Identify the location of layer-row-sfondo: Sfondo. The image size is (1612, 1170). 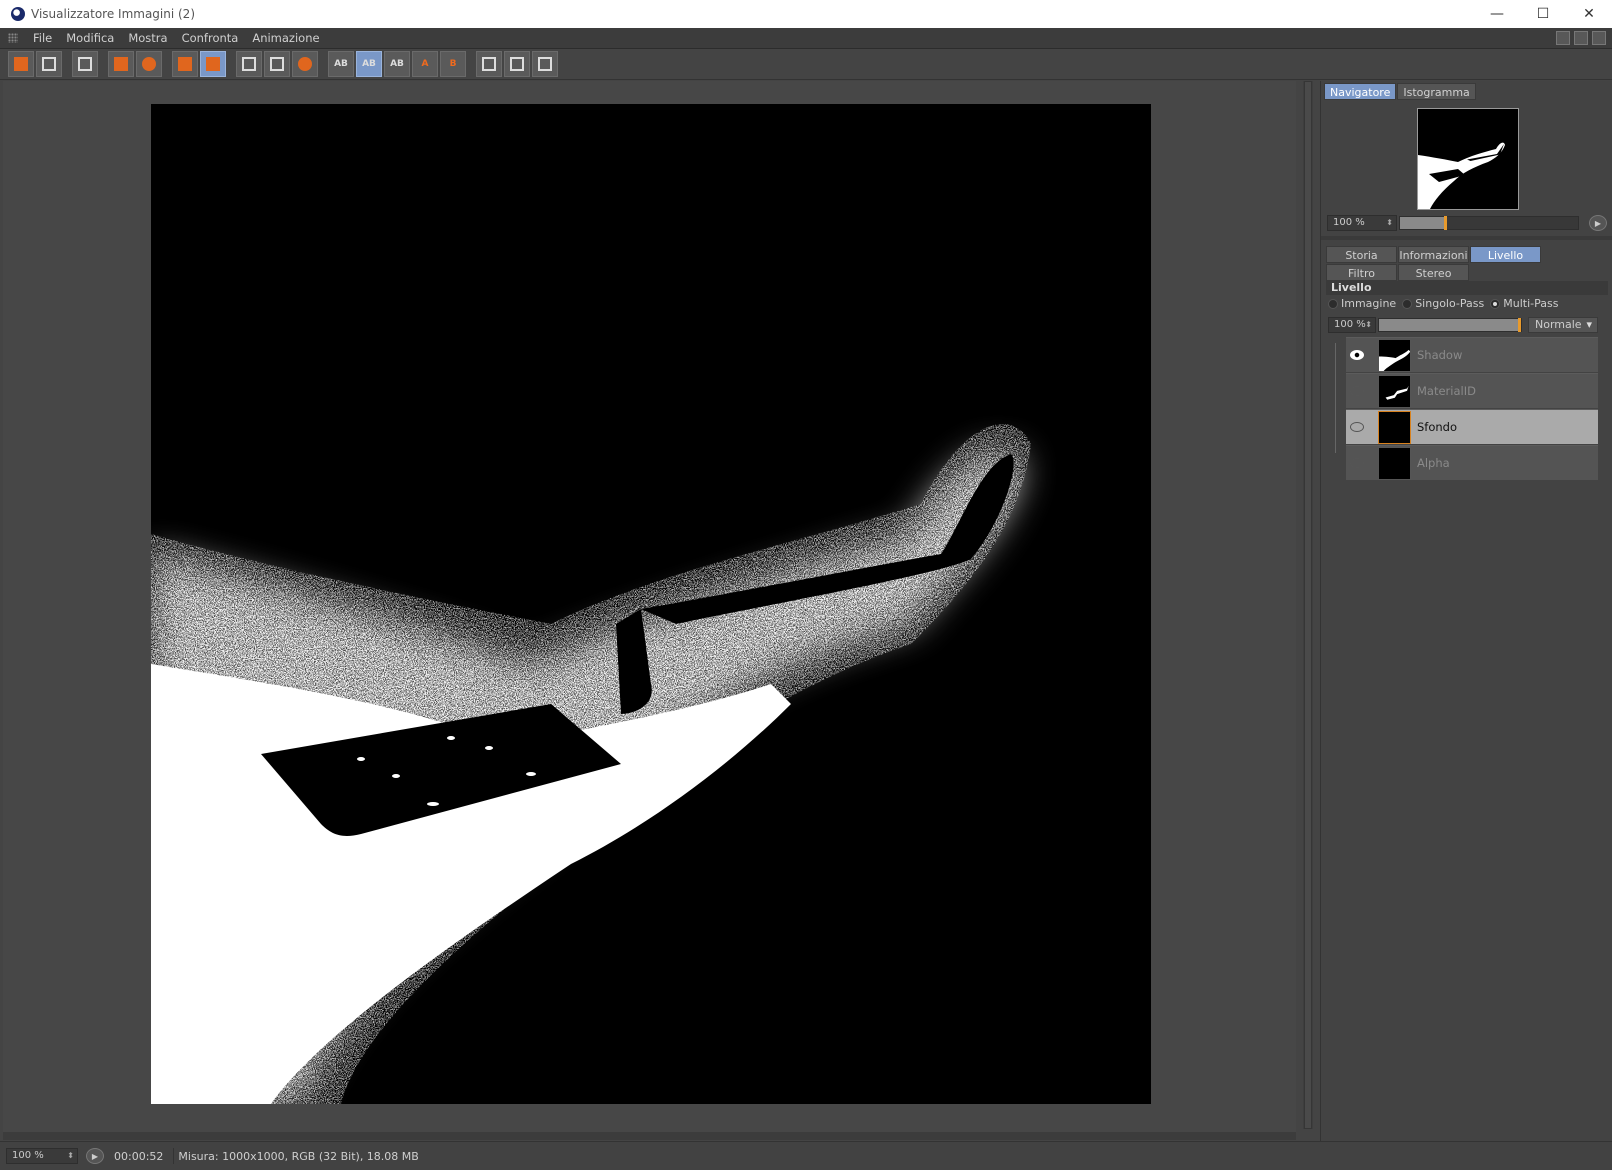
(1472, 426).